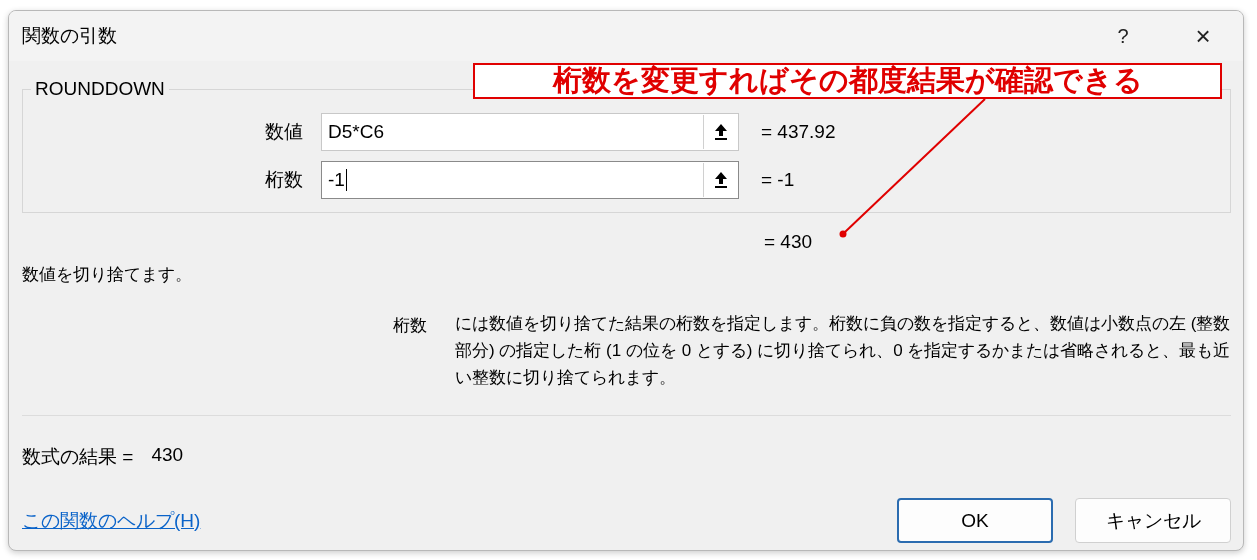 This screenshot has height=560, width=1257. I want to click on argument-field: D5*C6, so click(530, 132).